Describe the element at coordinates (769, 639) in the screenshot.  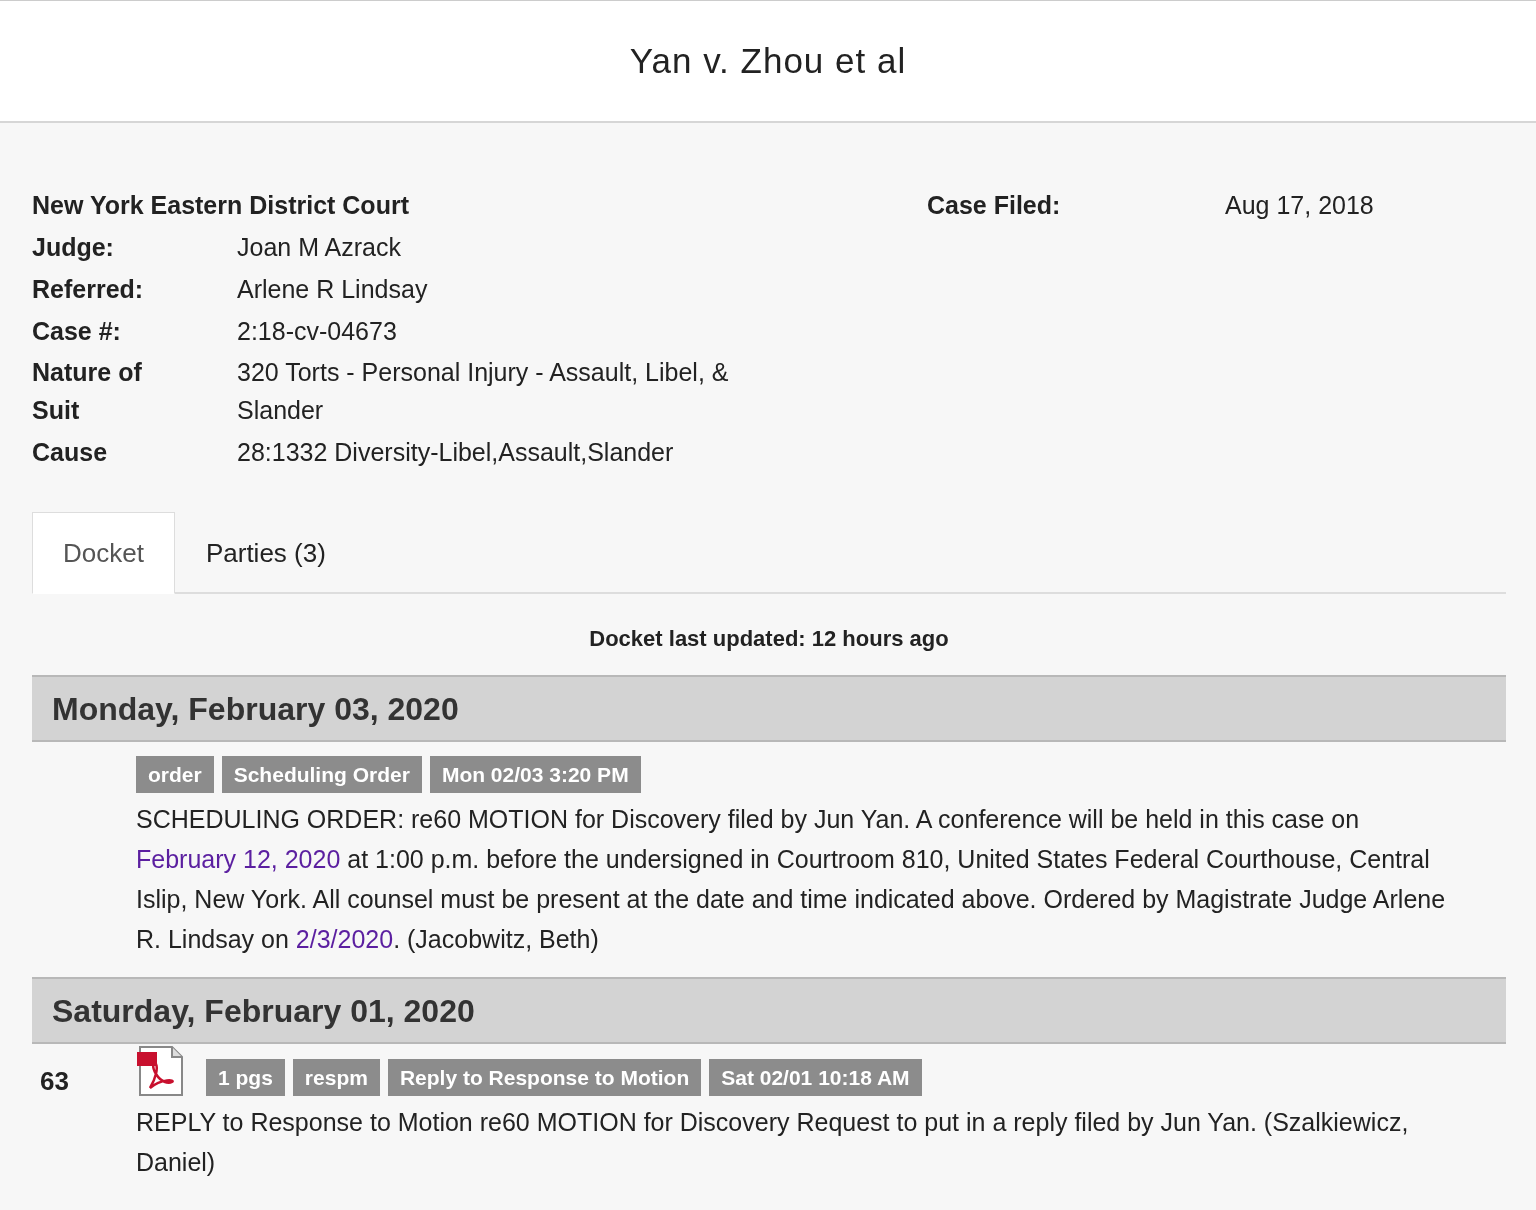
I see `update-note: Docket last updated: 12 hours ago` at that location.